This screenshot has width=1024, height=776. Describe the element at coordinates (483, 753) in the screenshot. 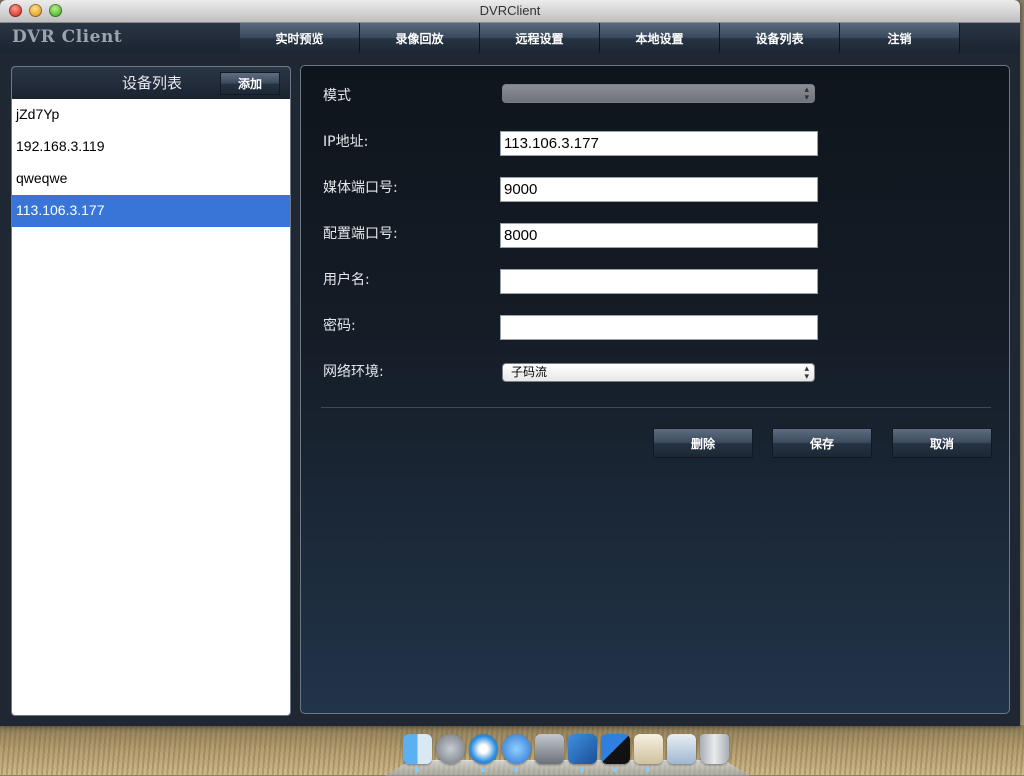

I see `safari-icon` at that location.